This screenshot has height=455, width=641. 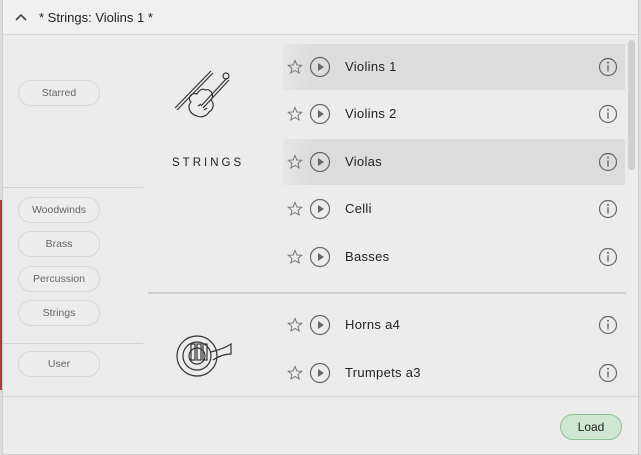 I want to click on chevron-up-icon, so click(x=21, y=17).